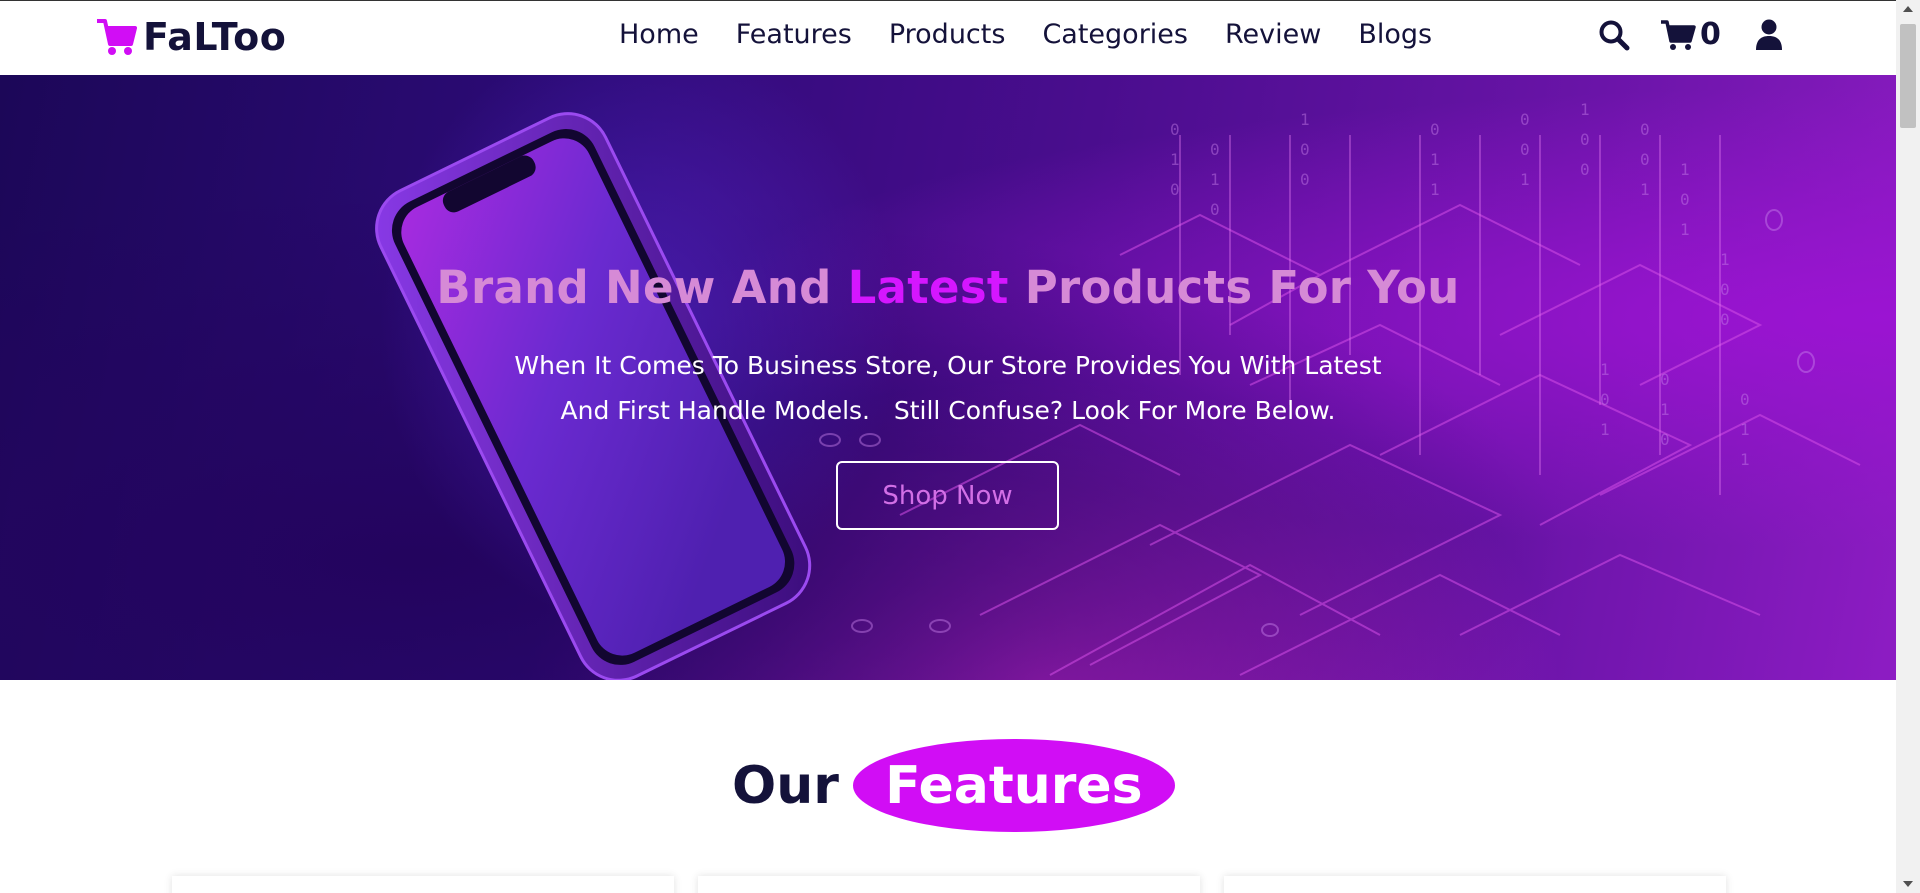 The width and height of the screenshot is (1920, 893). What do you see at coordinates (1614, 35) in the screenshot?
I see `search-icon` at bounding box center [1614, 35].